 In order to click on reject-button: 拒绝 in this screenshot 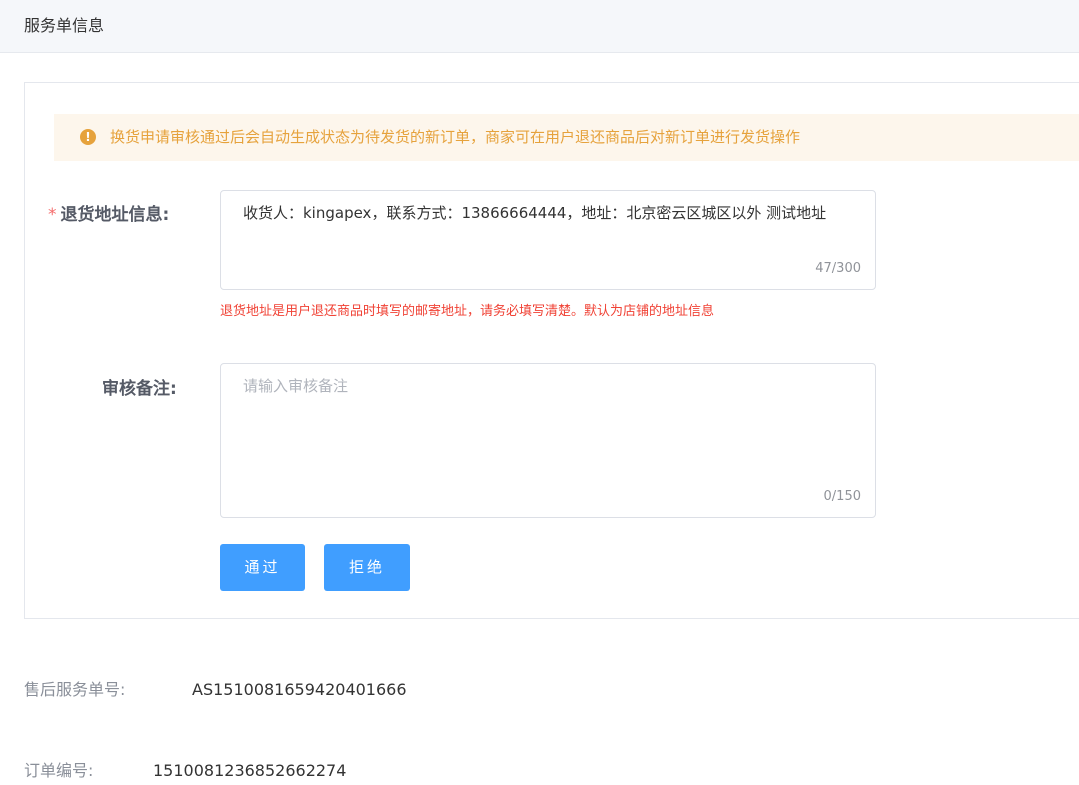, I will do `click(367, 567)`.